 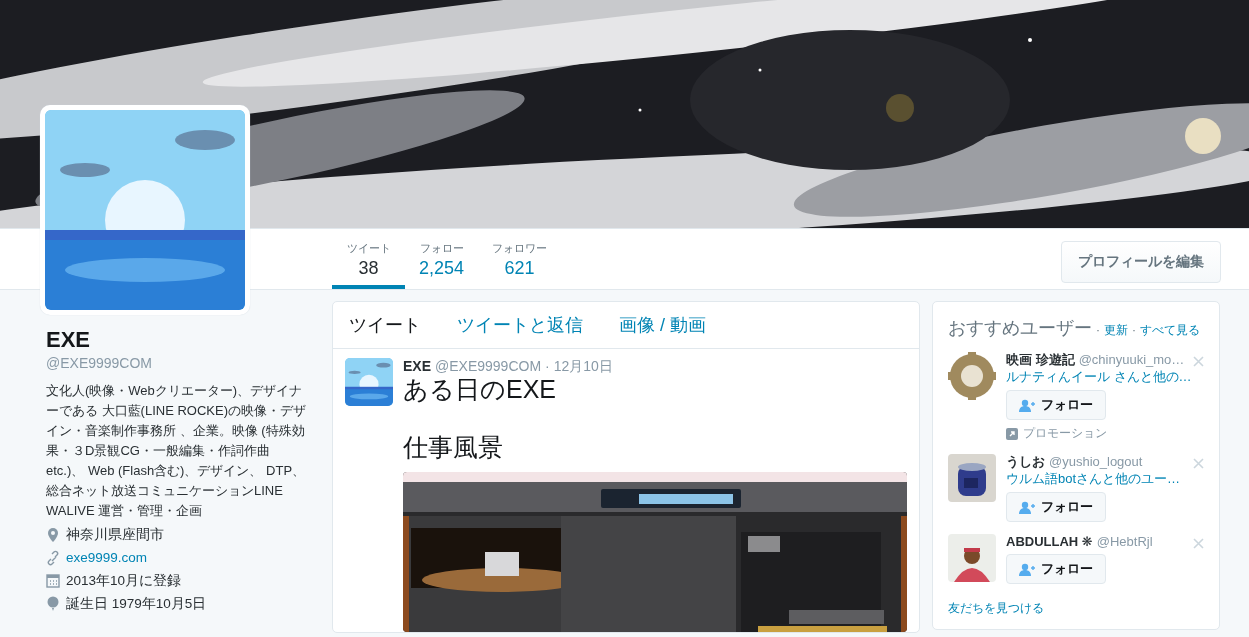 What do you see at coordinates (1065, 433) in the screenshot?
I see `promoted-label: プロモーション` at bounding box center [1065, 433].